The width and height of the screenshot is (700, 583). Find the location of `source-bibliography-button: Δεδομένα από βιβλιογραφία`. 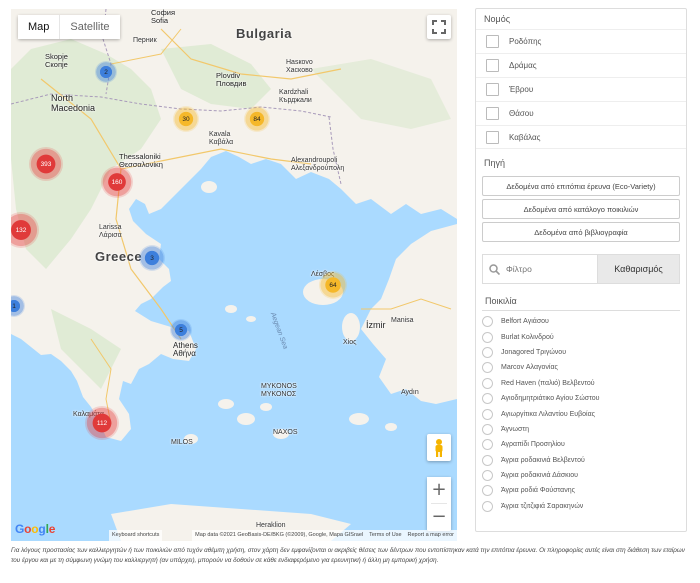

source-bibliography-button: Δεδομένα από βιβλιογραφία is located at coordinates (581, 232).